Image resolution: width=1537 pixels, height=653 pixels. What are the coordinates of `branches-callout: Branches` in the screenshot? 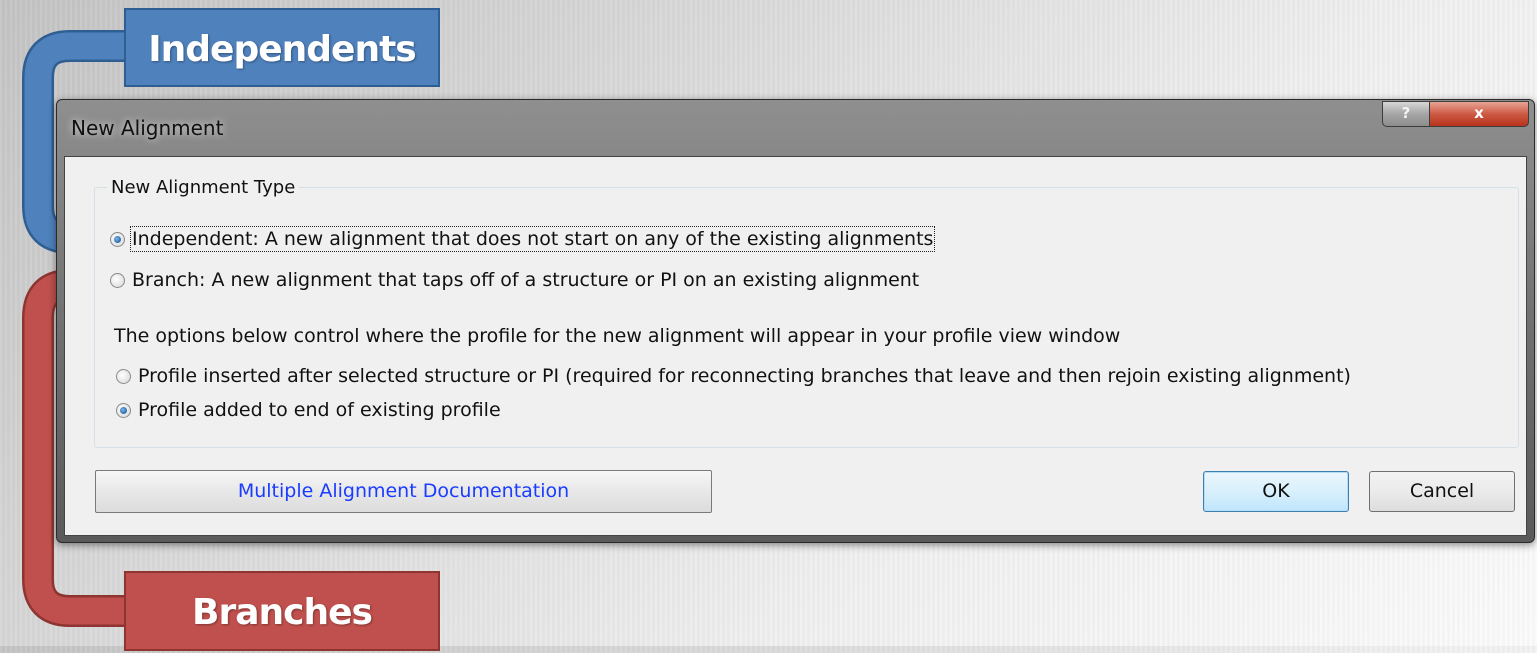 It's located at (282, 611).